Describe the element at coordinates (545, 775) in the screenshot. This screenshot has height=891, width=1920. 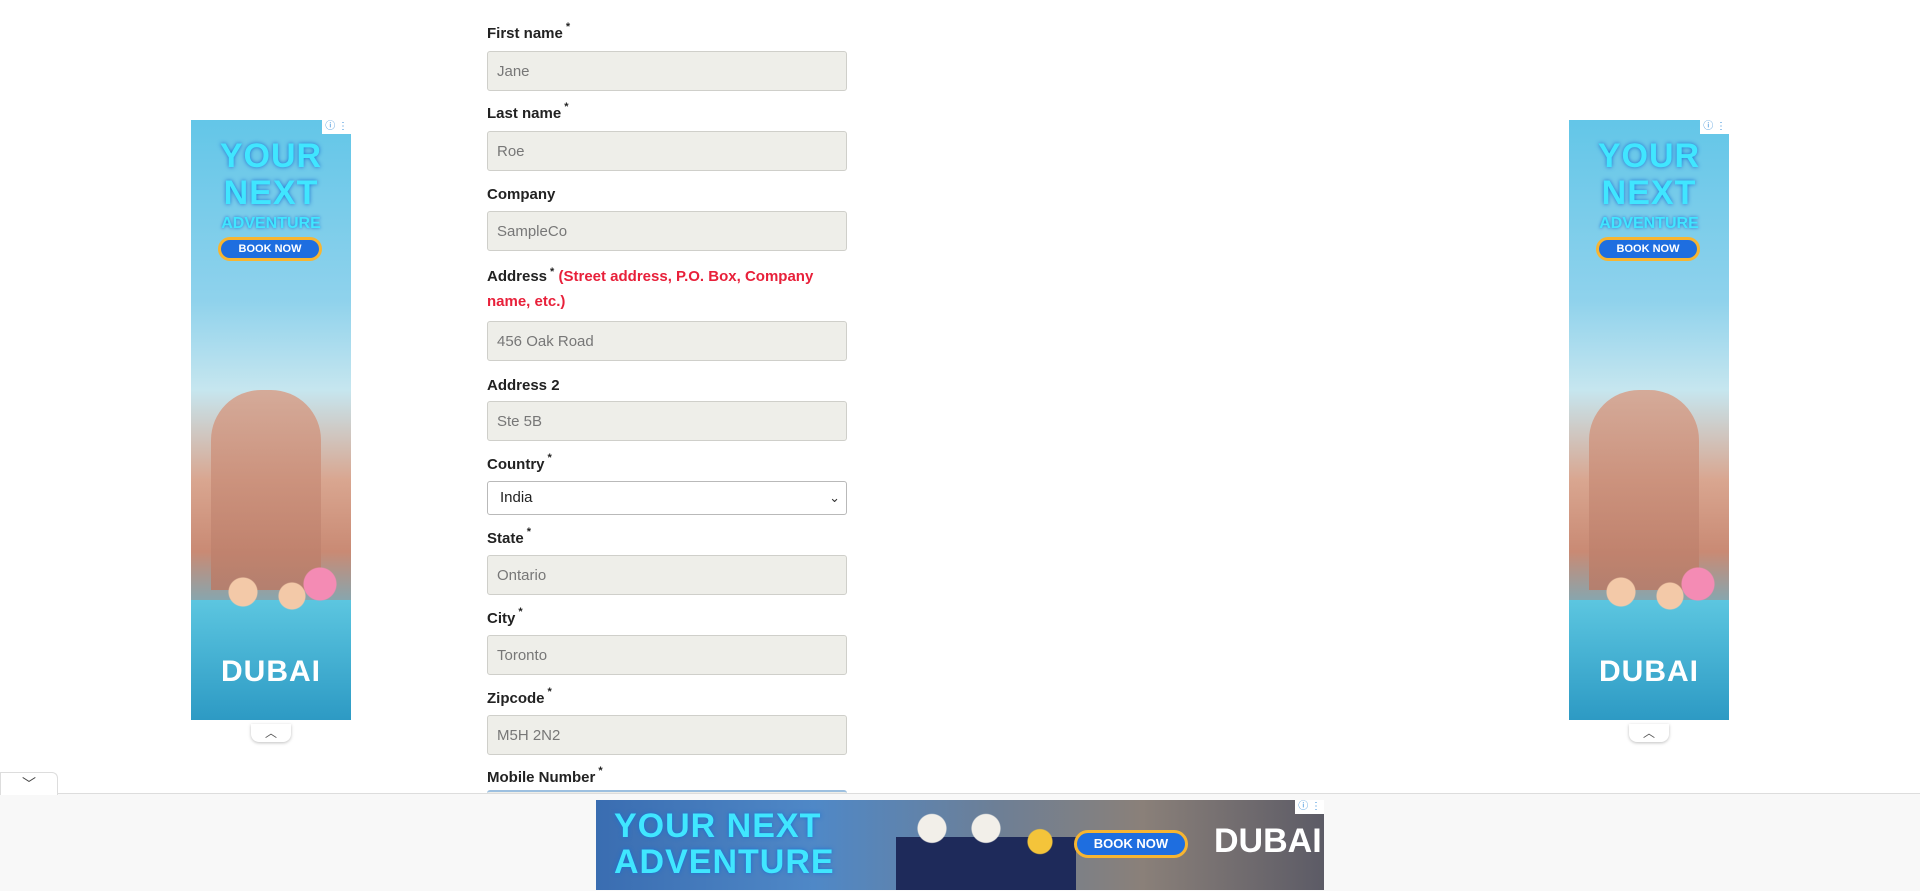
I see `mobile-label: Mobile Number *` at that location.